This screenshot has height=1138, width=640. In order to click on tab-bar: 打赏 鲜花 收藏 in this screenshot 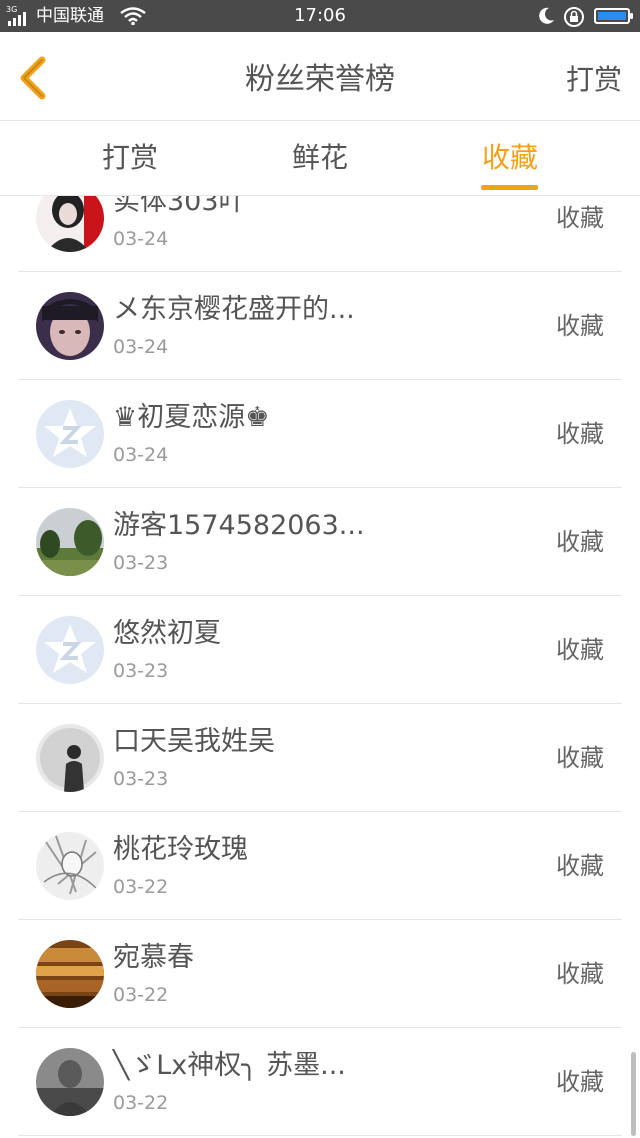, I will do `click(320, 158)`.